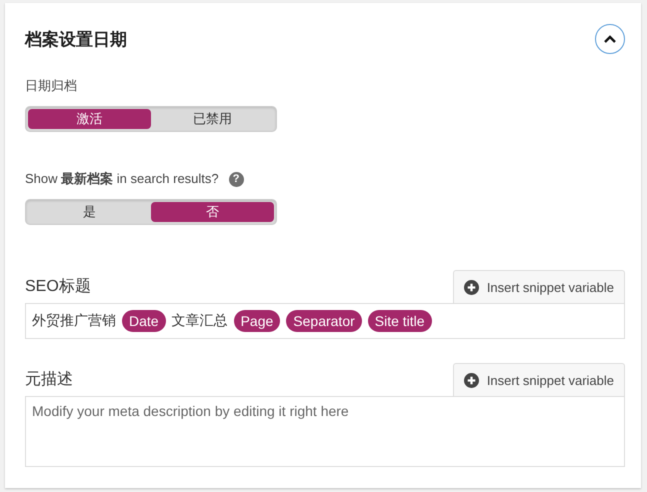 The width and height of the screenshot is (647, 492). Describe the element at coordinates (212, 212) in the screenshot. I see `toggle-option: 否` at that location.